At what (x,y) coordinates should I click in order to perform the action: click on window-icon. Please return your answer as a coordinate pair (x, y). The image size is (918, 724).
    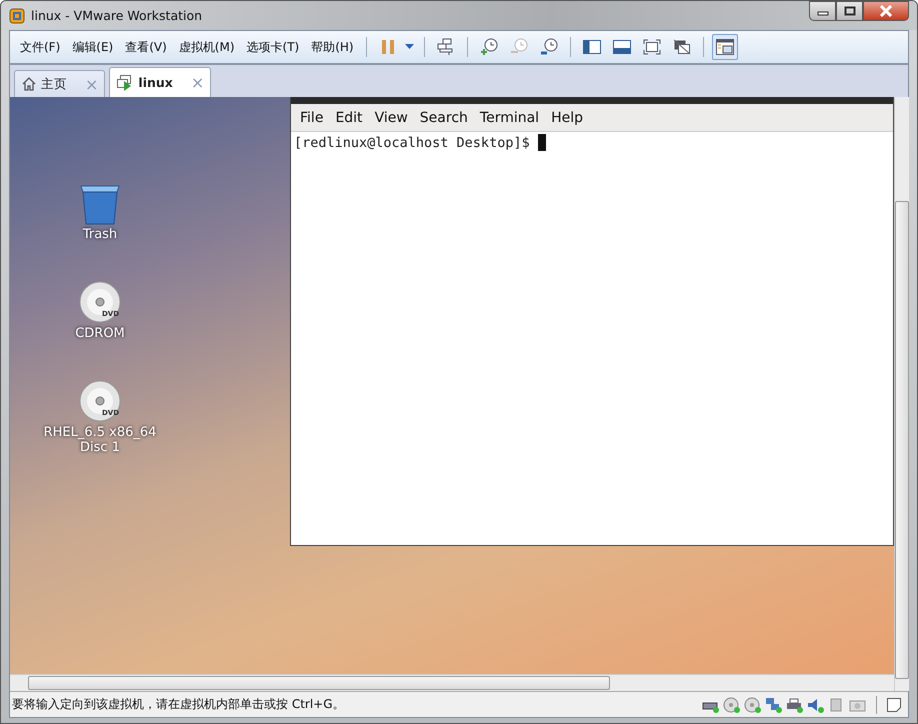
    Looking at the image, I should click on (725, 47).